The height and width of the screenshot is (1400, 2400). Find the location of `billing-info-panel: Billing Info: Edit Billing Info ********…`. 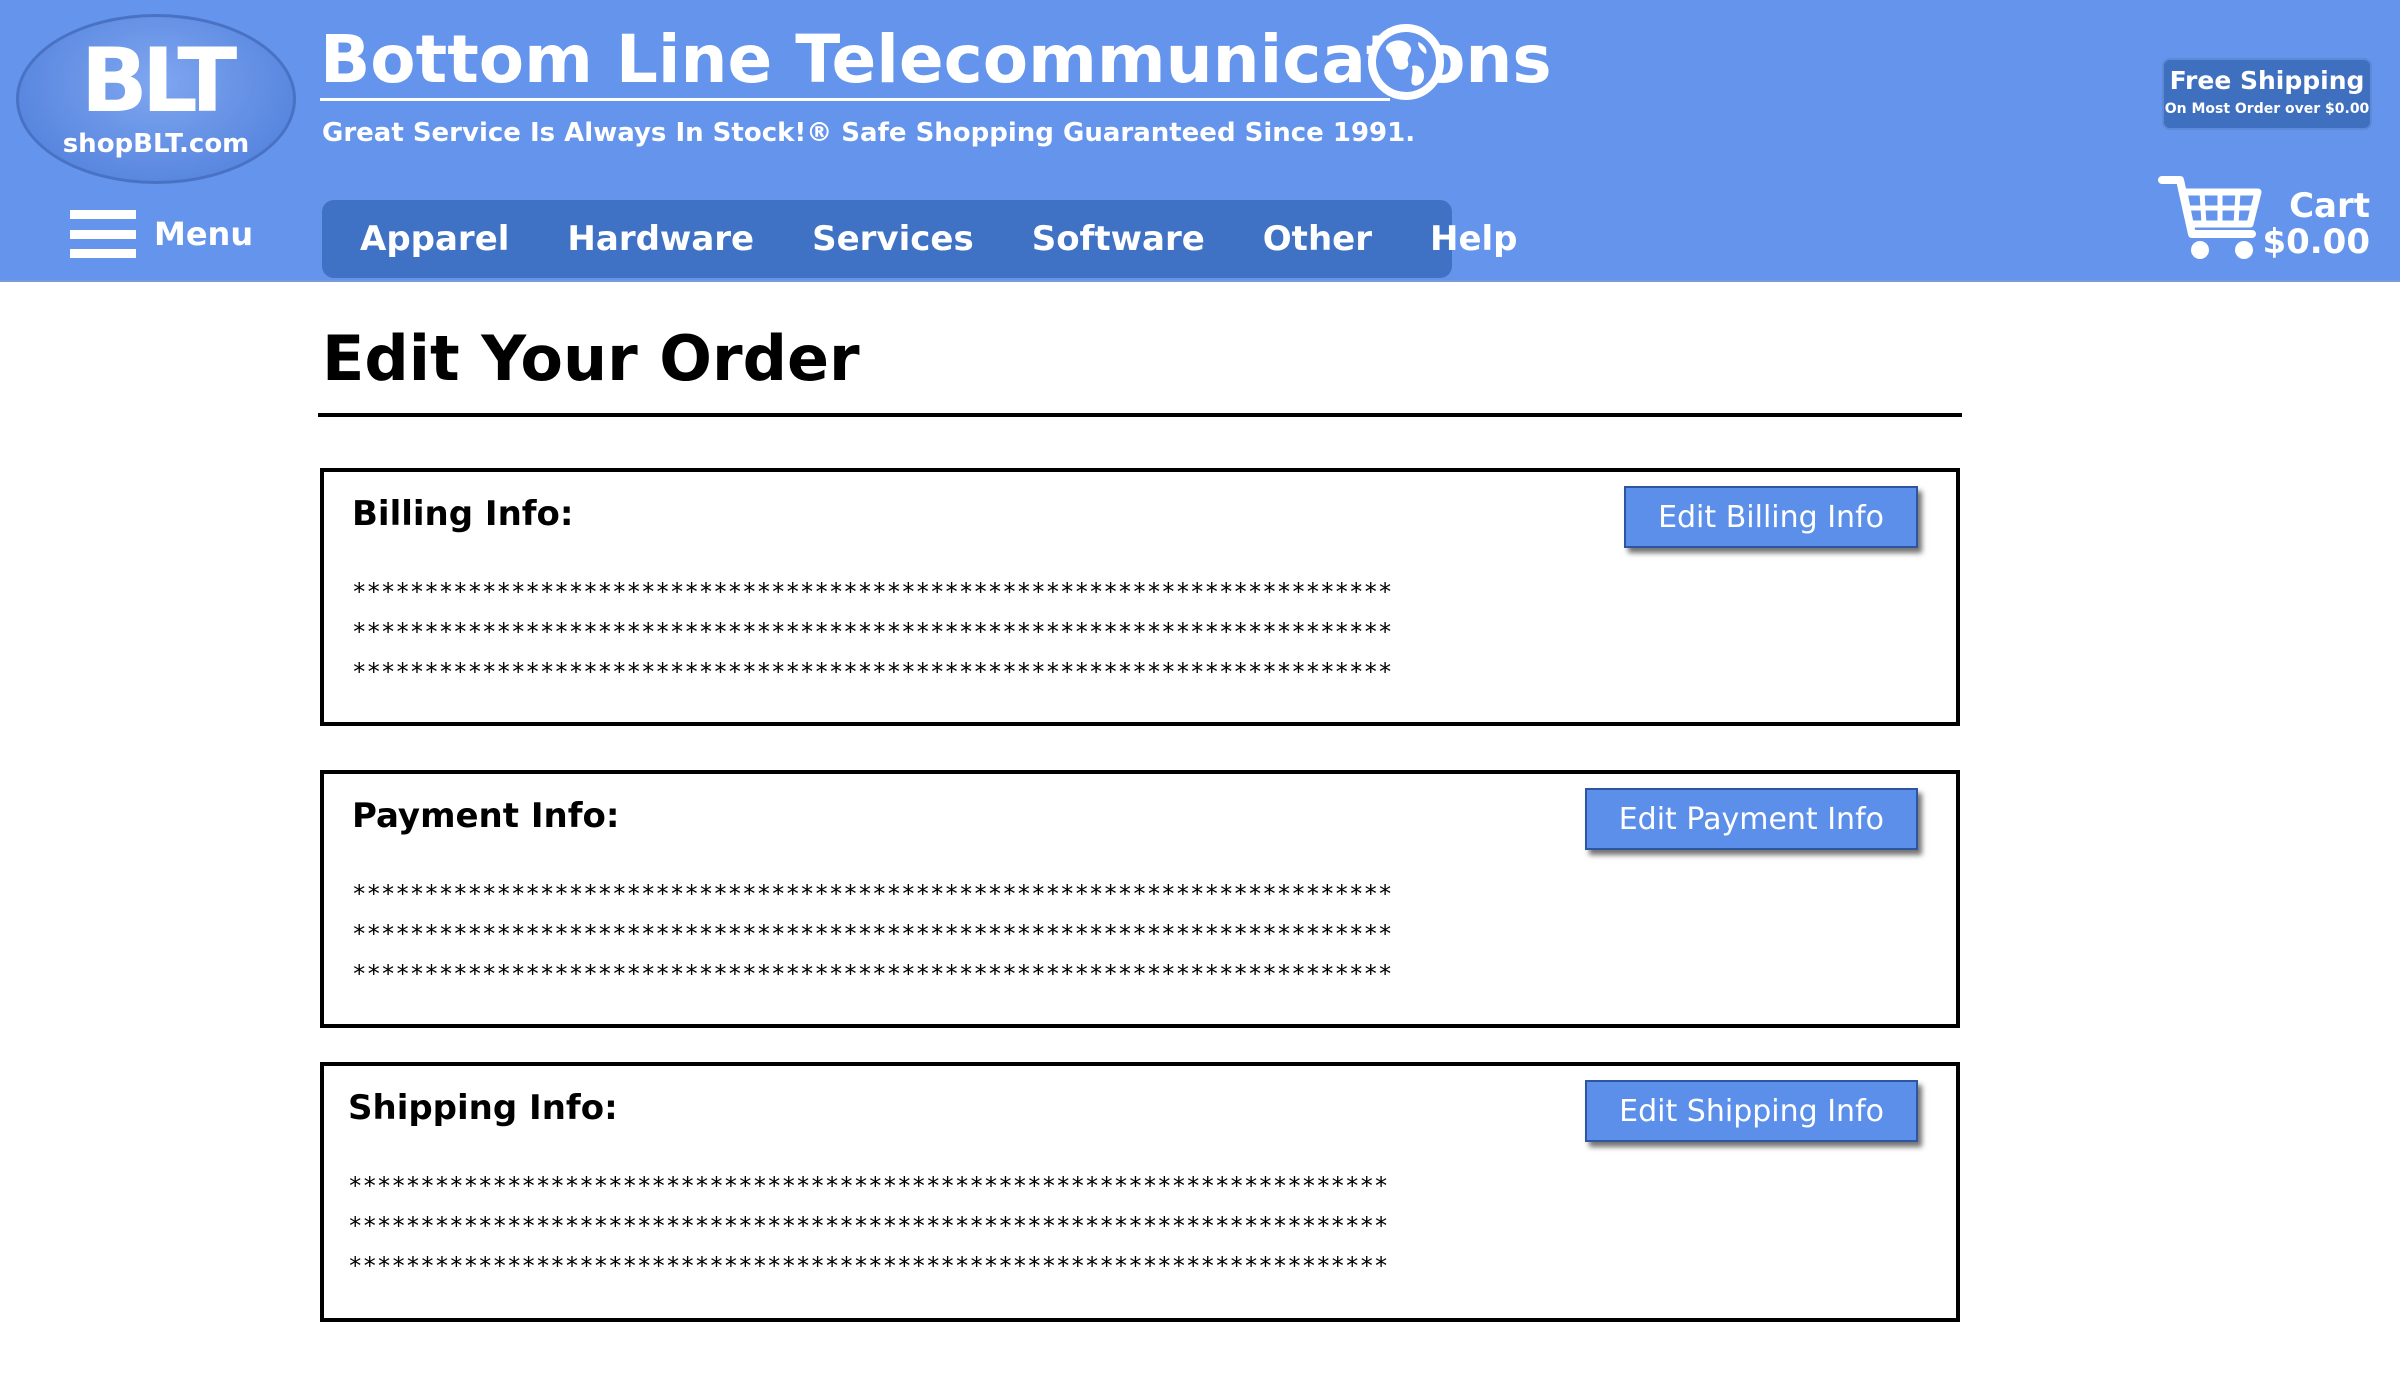

billing-info-panel: Billing Info: Edit Billing Info ********… is located at coordinates (1140, 597).